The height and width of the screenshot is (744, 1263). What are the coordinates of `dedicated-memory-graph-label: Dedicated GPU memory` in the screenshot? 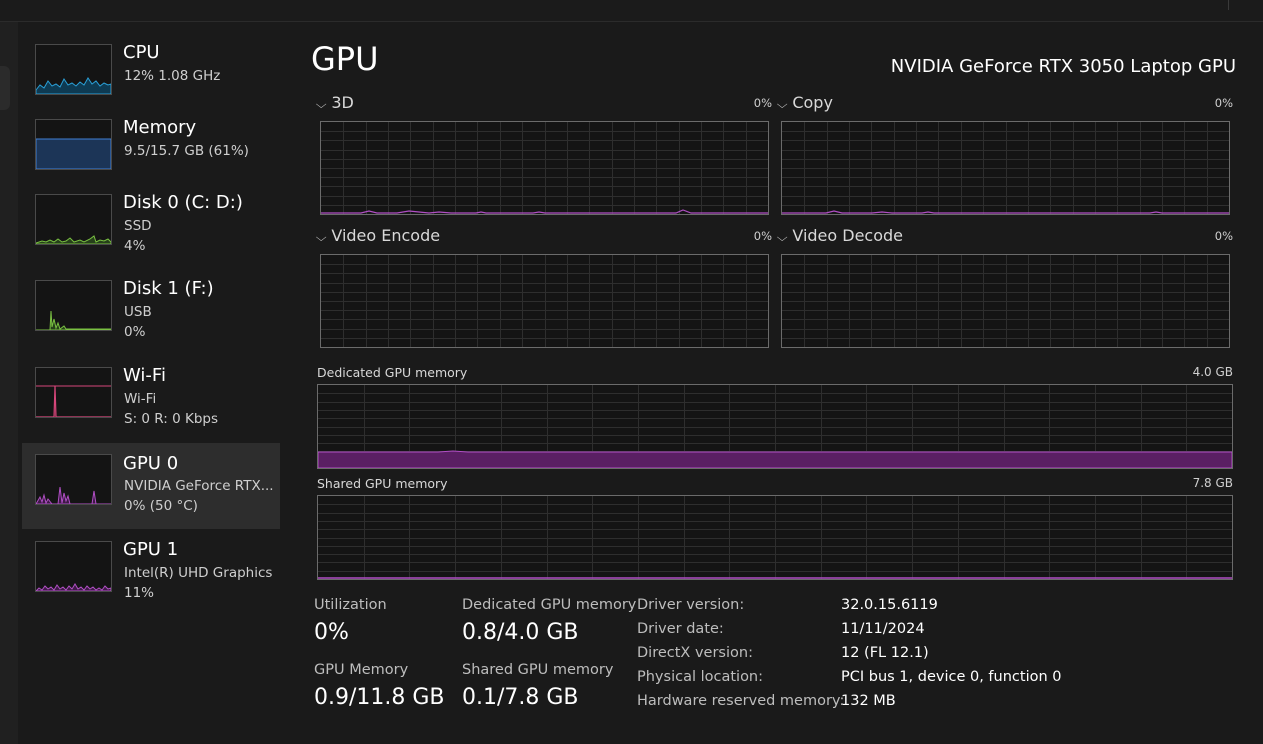 It's located at (392, 372).